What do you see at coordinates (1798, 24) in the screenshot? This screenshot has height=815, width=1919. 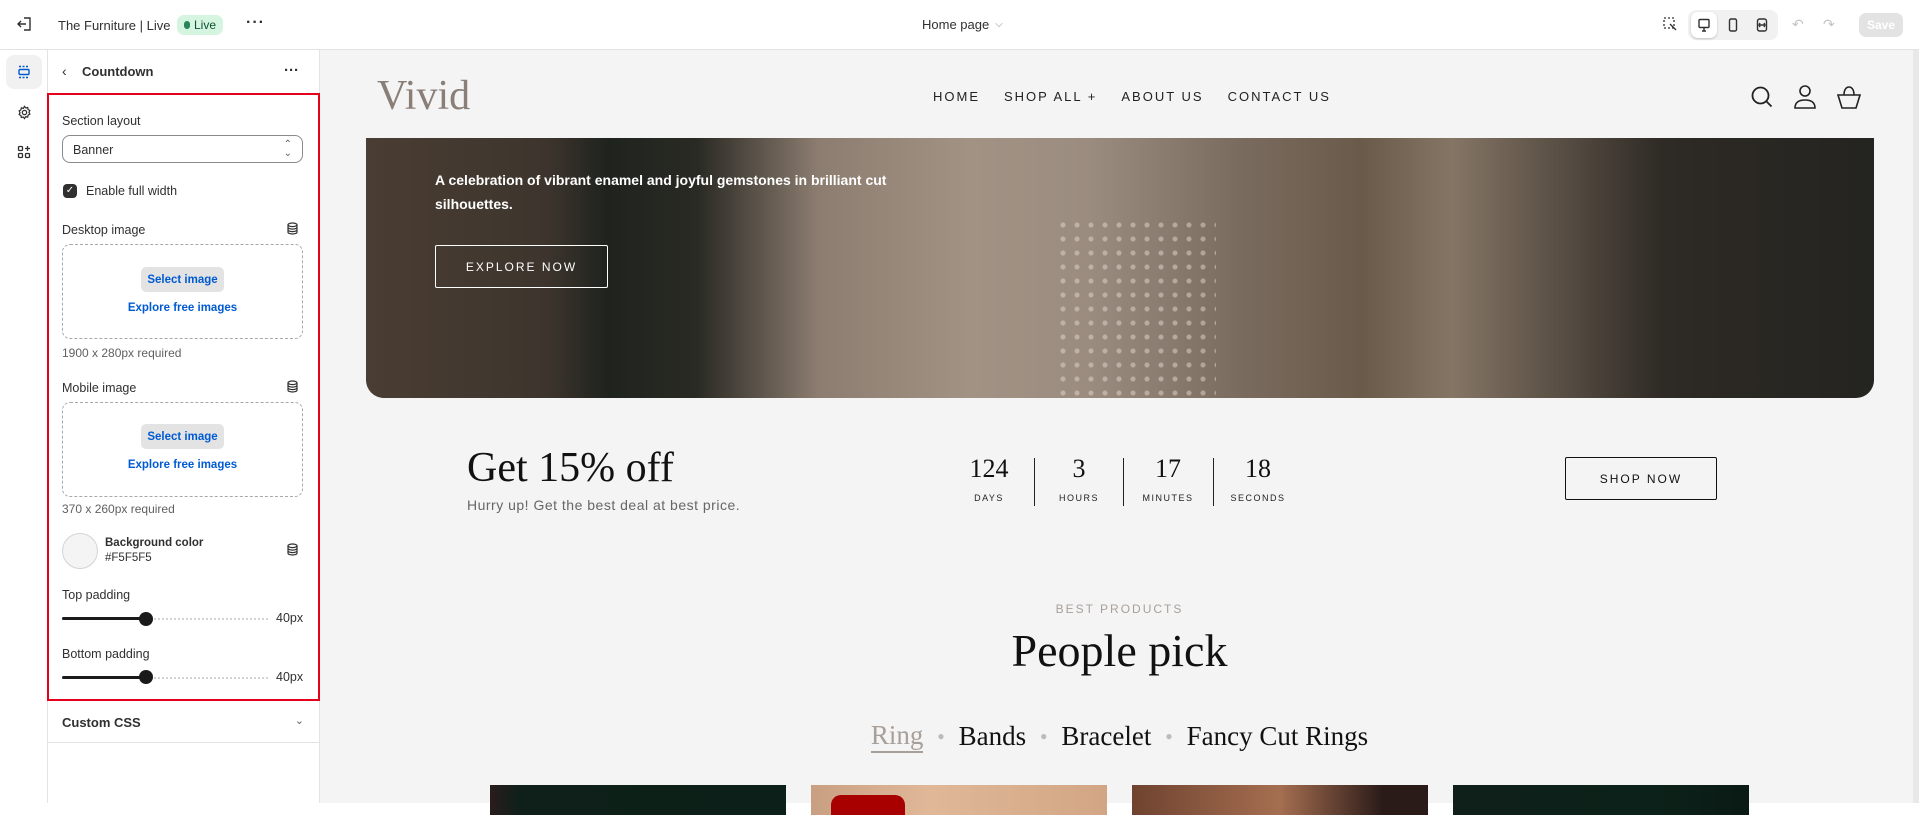 I see `undo-icon: ↶` at bounding box center [1798, 24].